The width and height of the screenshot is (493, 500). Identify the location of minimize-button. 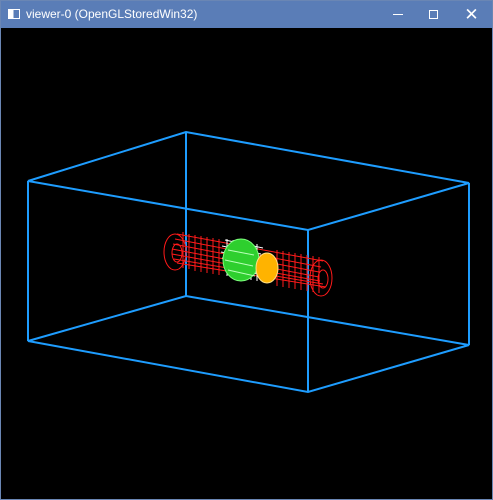
(397, 14).